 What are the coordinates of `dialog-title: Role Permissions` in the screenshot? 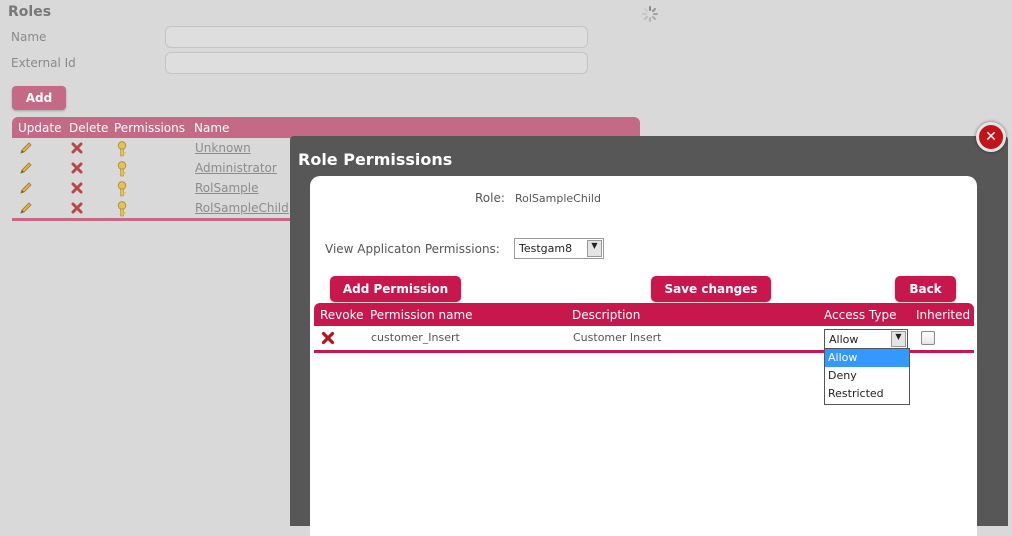 It's located at (375, 159).